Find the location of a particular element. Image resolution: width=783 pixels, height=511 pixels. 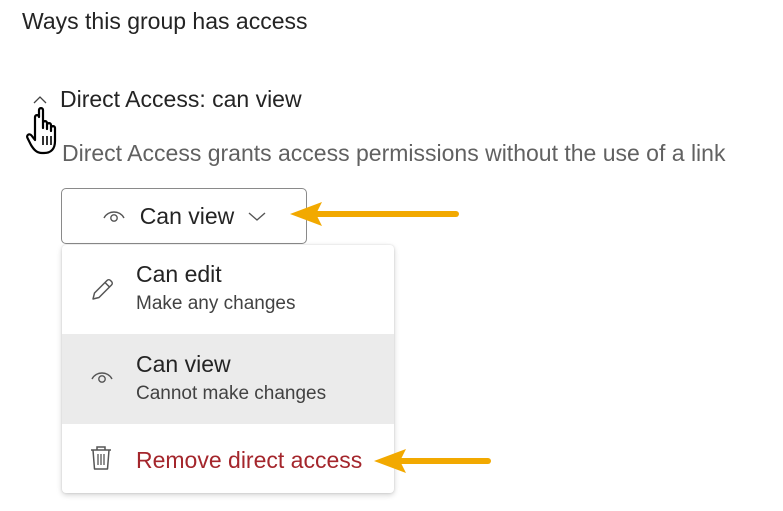

section-title: Direct Access: can view is located at coordinates (181, 99).